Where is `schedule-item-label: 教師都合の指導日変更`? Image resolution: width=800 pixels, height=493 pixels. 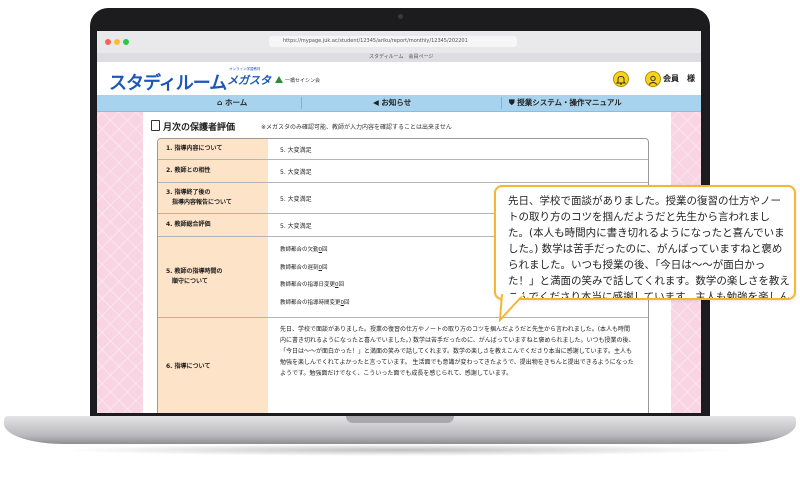
schedule-item-label: 教師都合の指導日変更 is located at coordinates (308, 285).